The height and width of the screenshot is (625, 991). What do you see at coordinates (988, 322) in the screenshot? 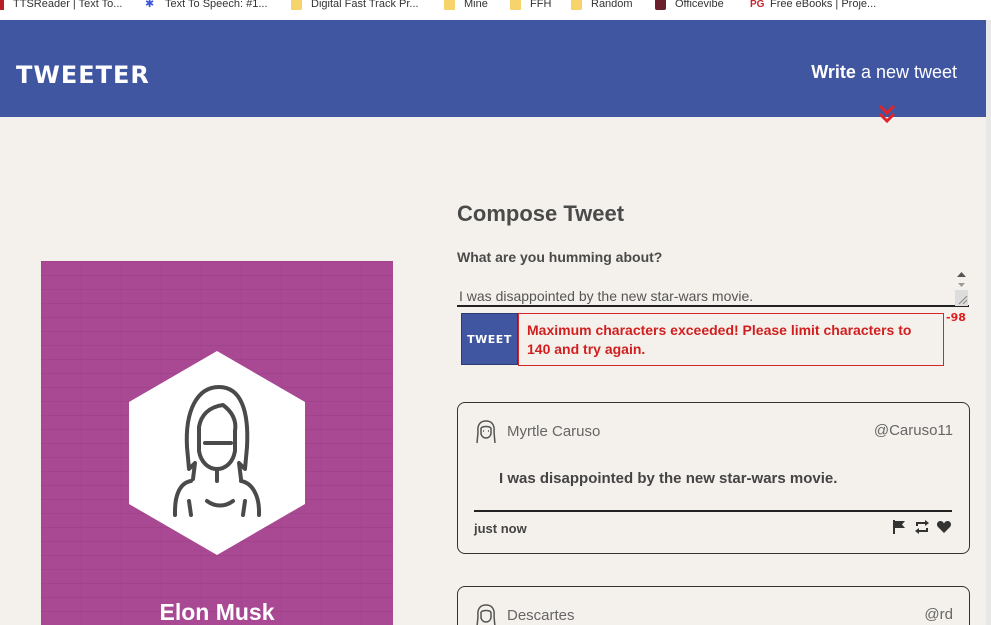
I see `page-scrollbar` at bounding box center [988, 322].